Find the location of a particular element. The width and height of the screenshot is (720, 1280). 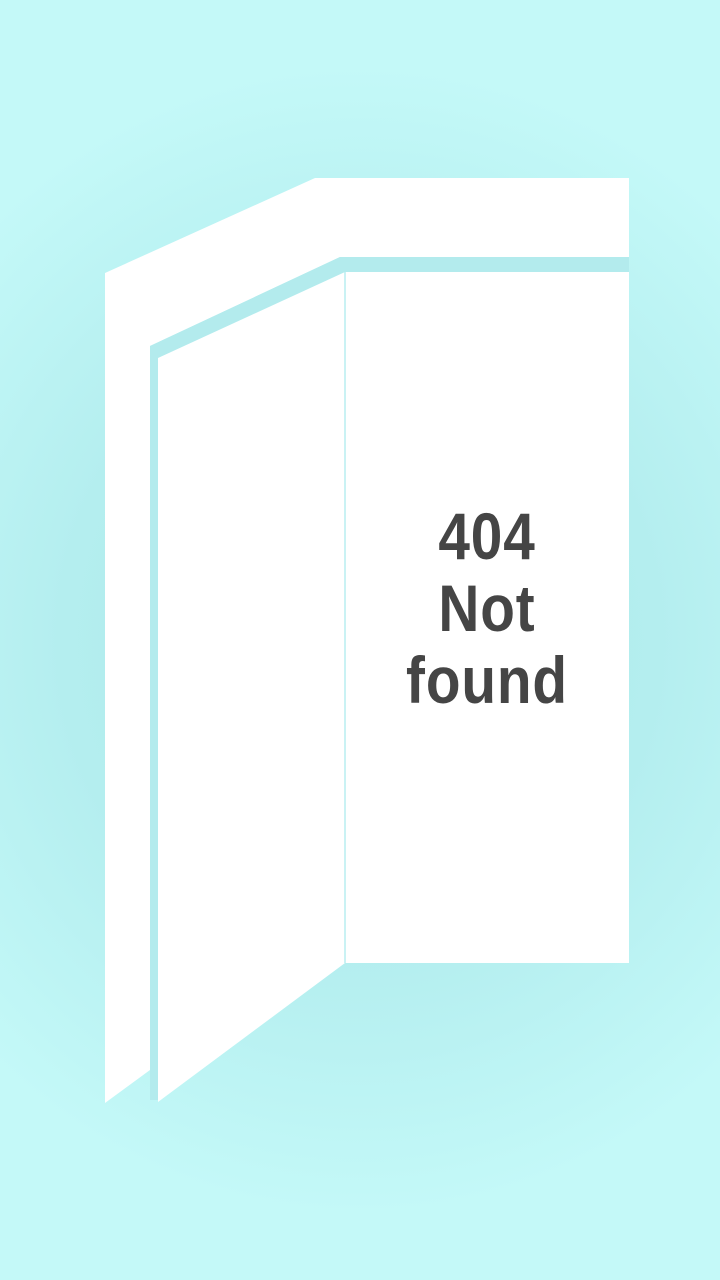

error-text-line-1: Not is located at coordinates (487, 608).